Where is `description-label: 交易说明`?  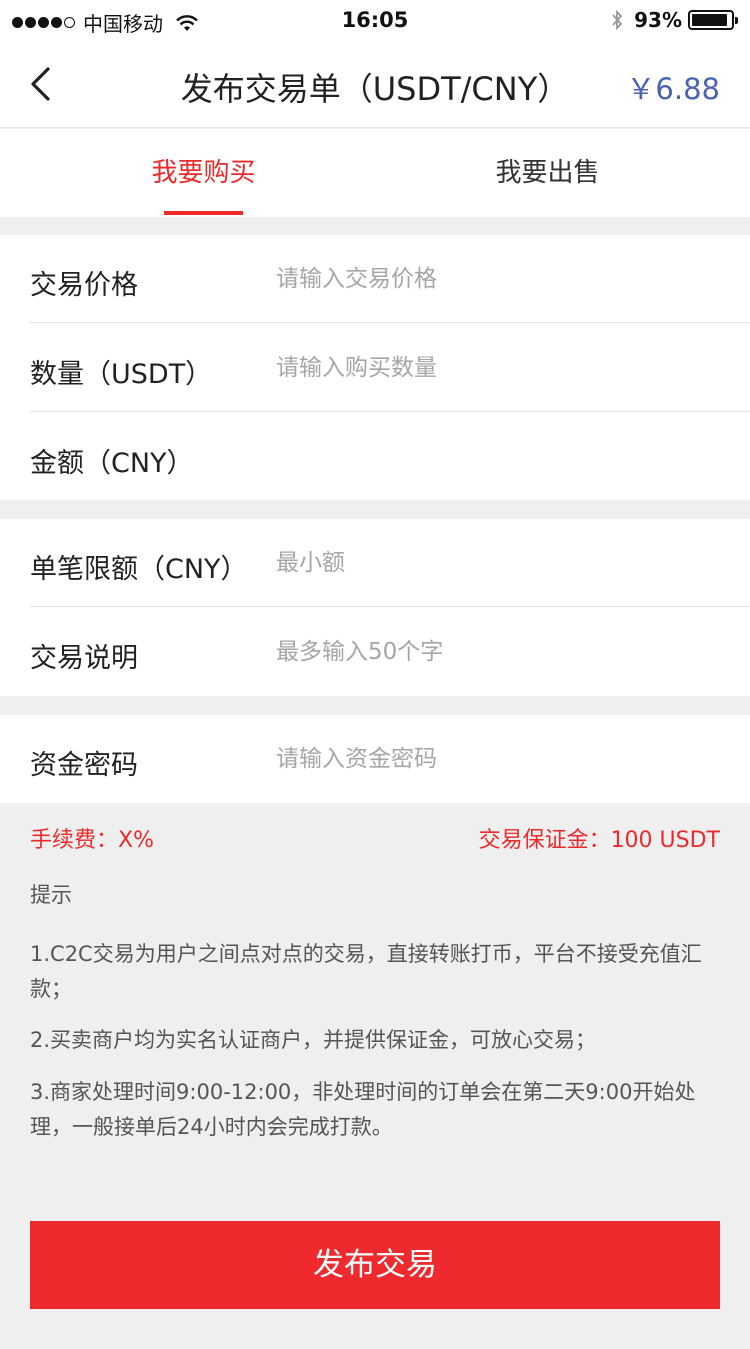 description-label: 交易说明 is located at coordinates (84, 658).